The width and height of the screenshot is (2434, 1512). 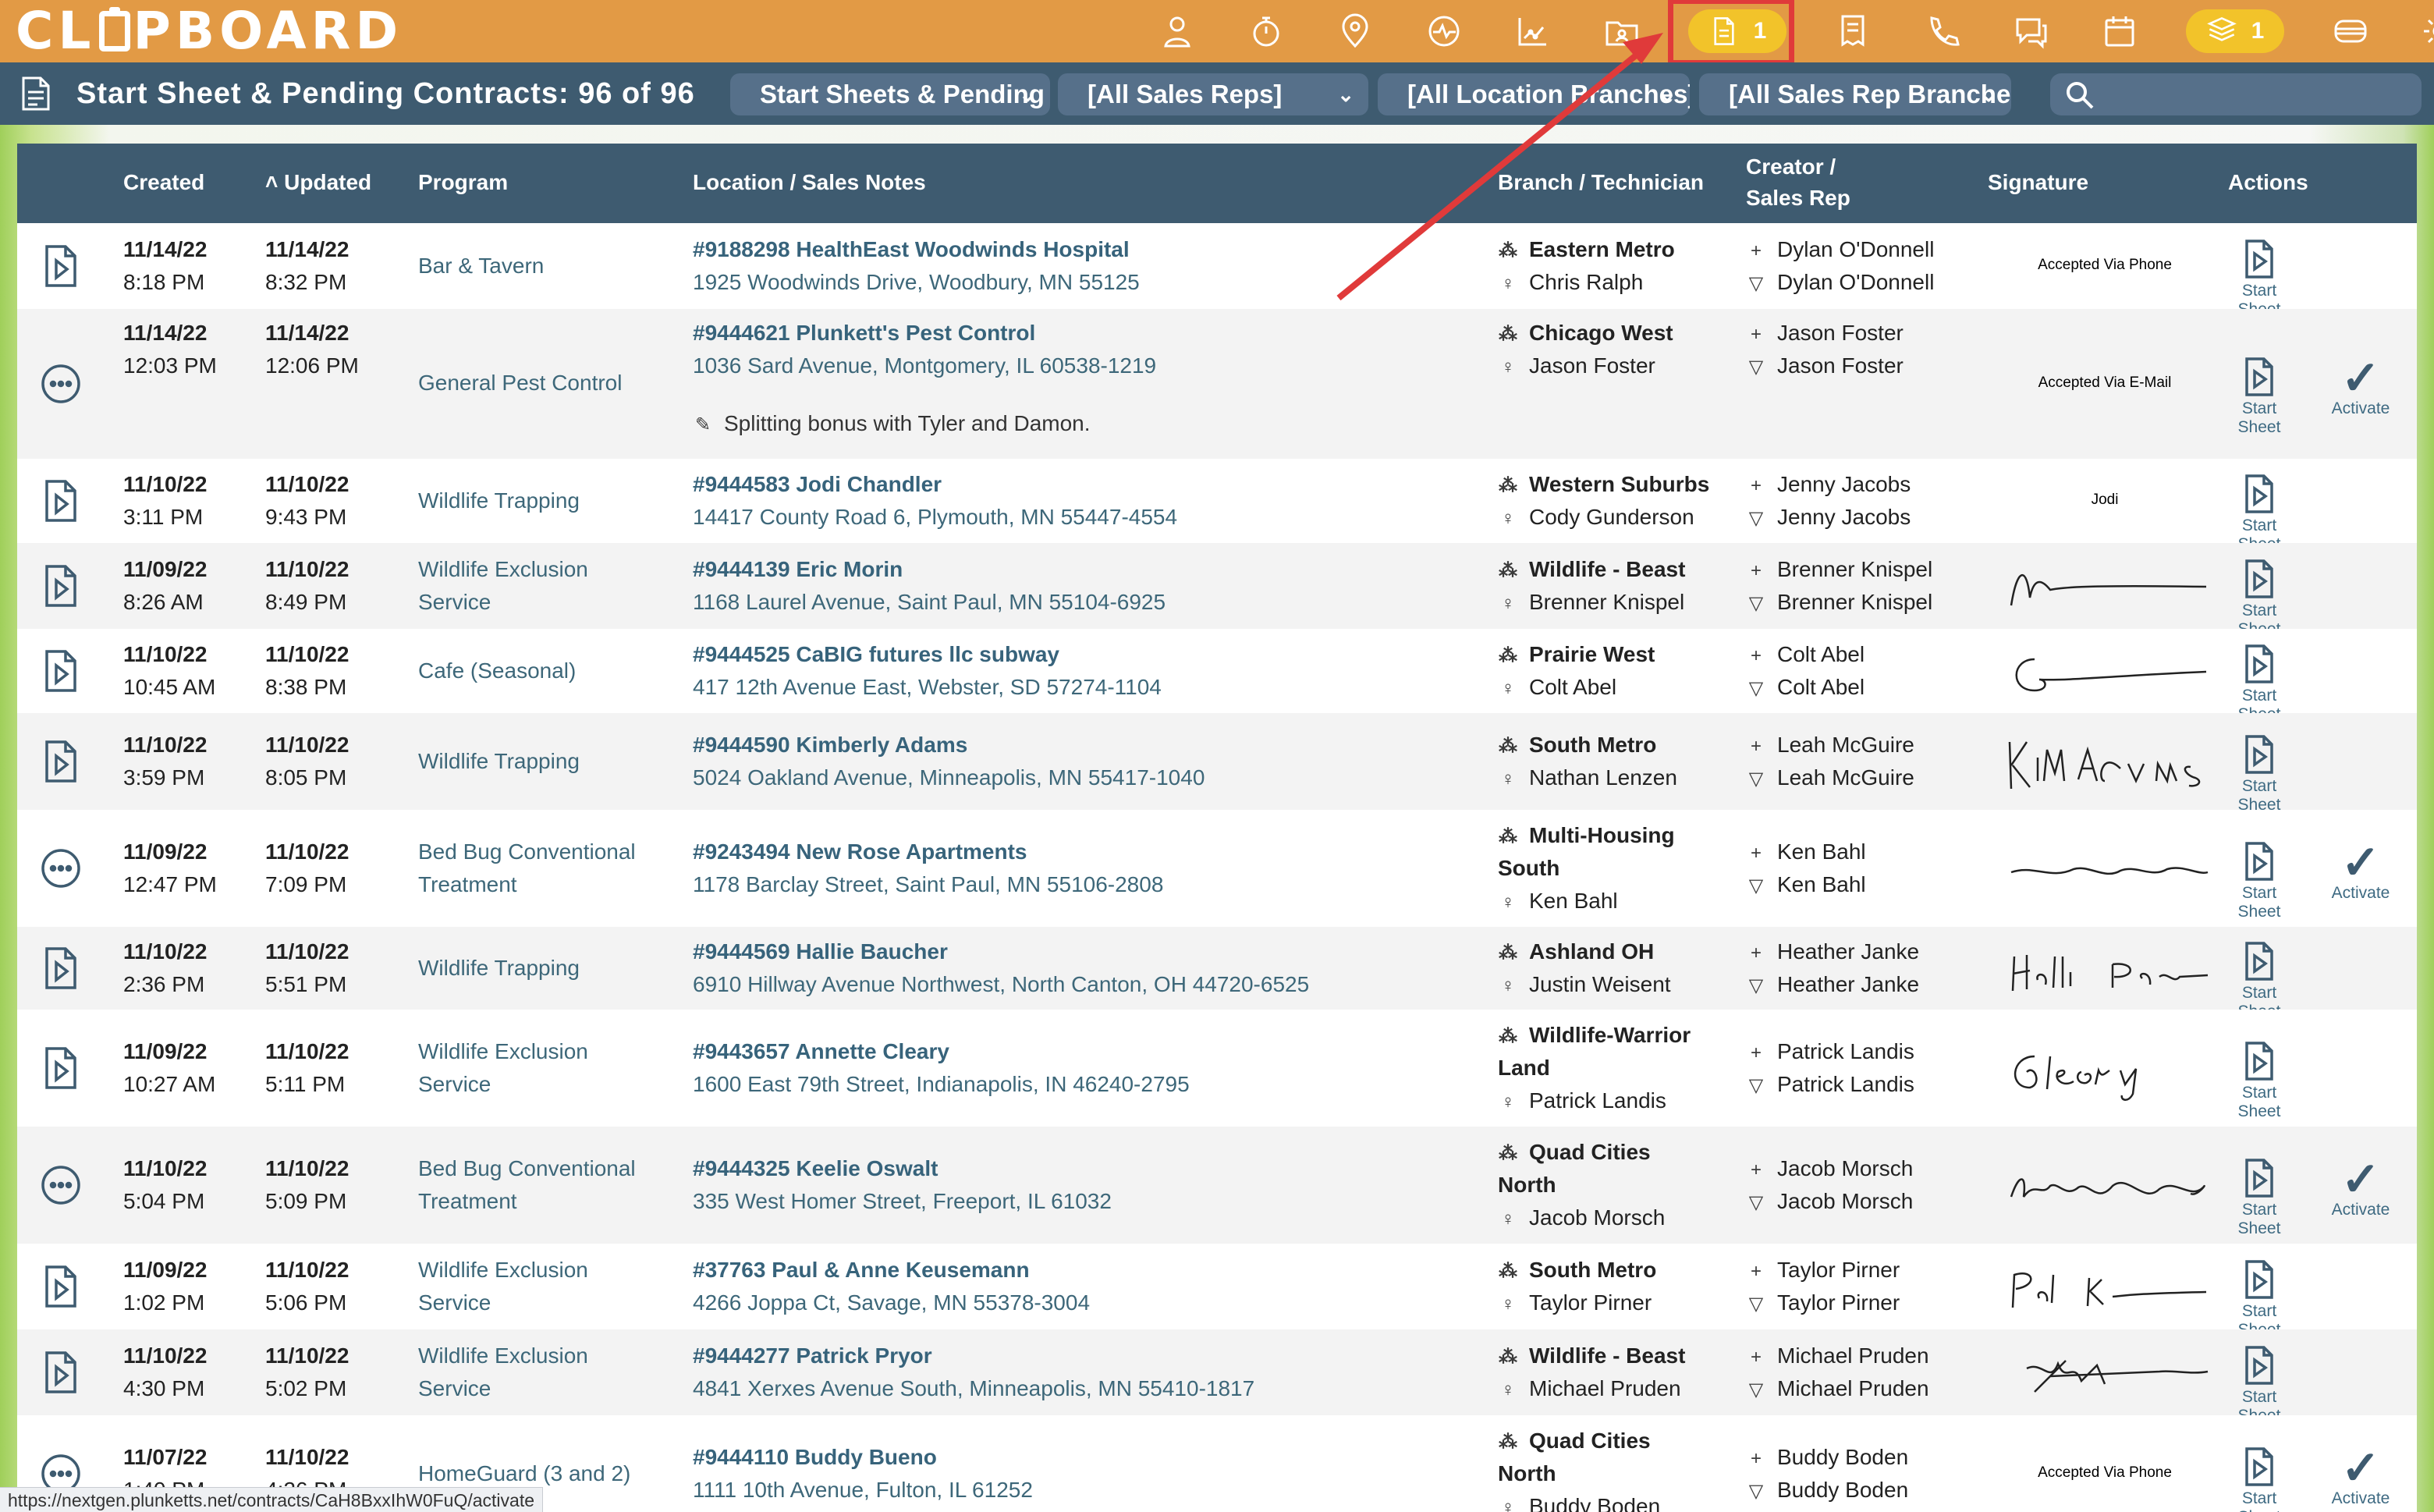 What do you see at coordinates (830, 745) in the screenshot?
I see `location-link: #9444590 Kimberly Adams` at bounding box center [830, 745].